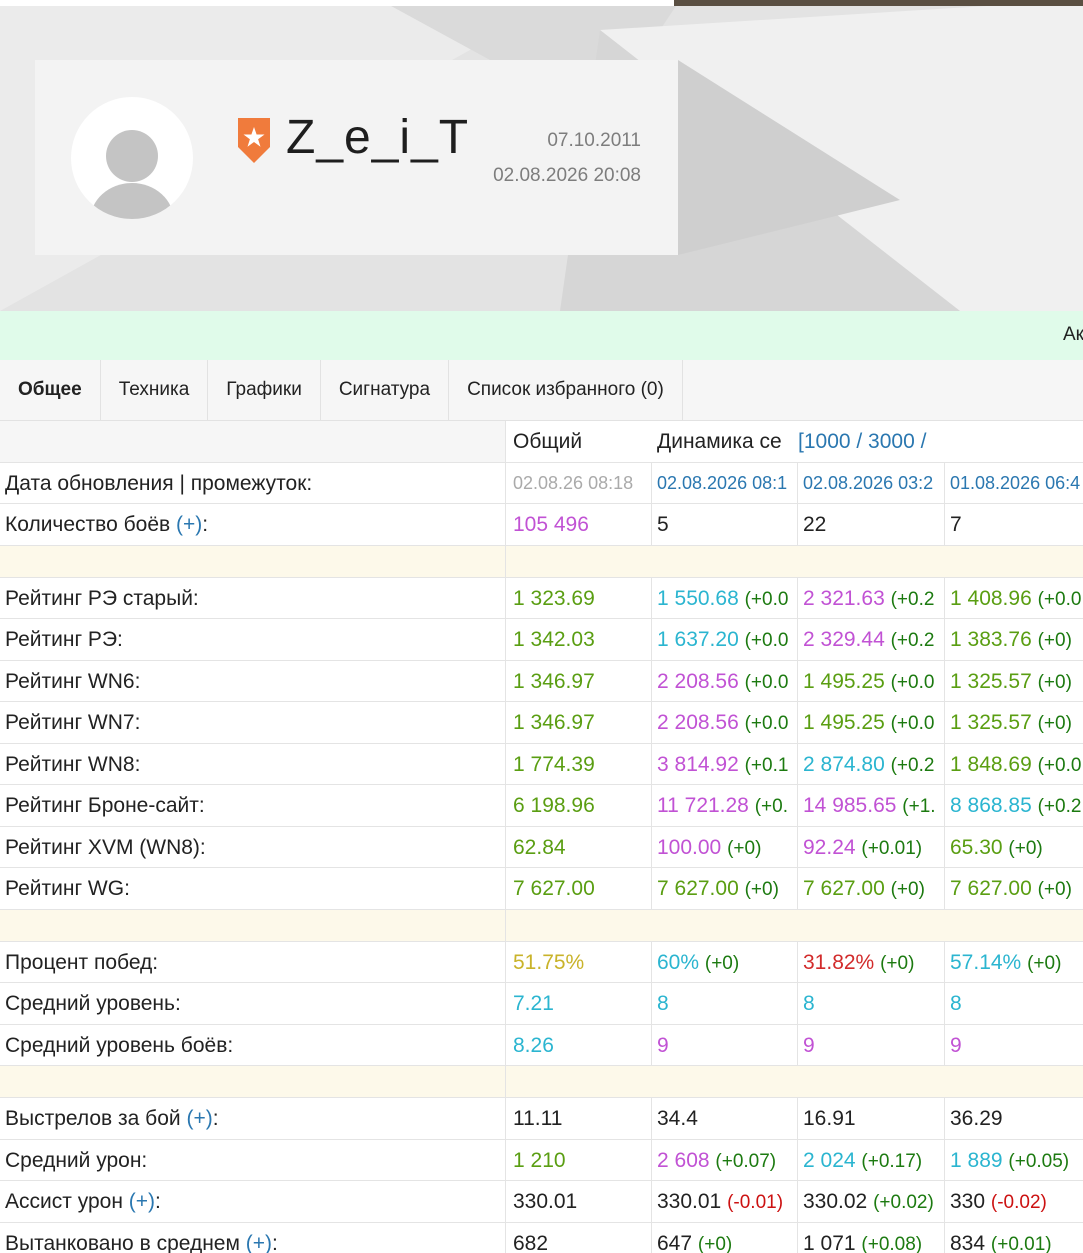  Describe the element at coordinates (253, 482) in the screenshot. I see `row-label: Дата обновления | промежуток:` at that location.